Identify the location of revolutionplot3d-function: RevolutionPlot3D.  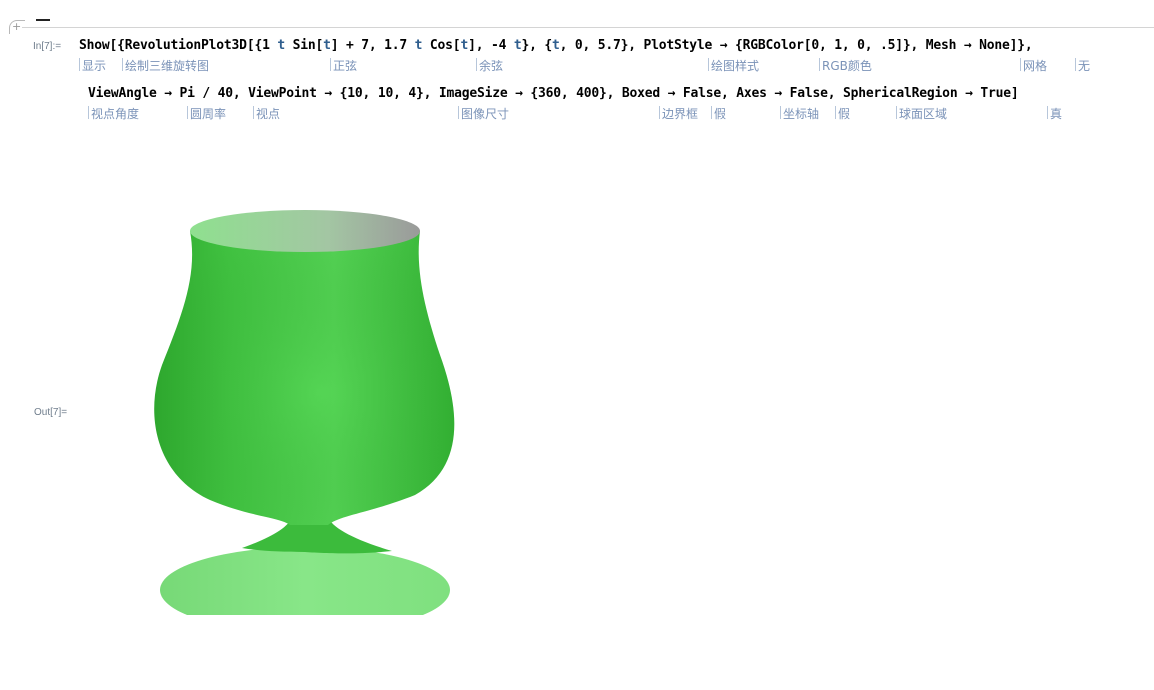
(185, 45).